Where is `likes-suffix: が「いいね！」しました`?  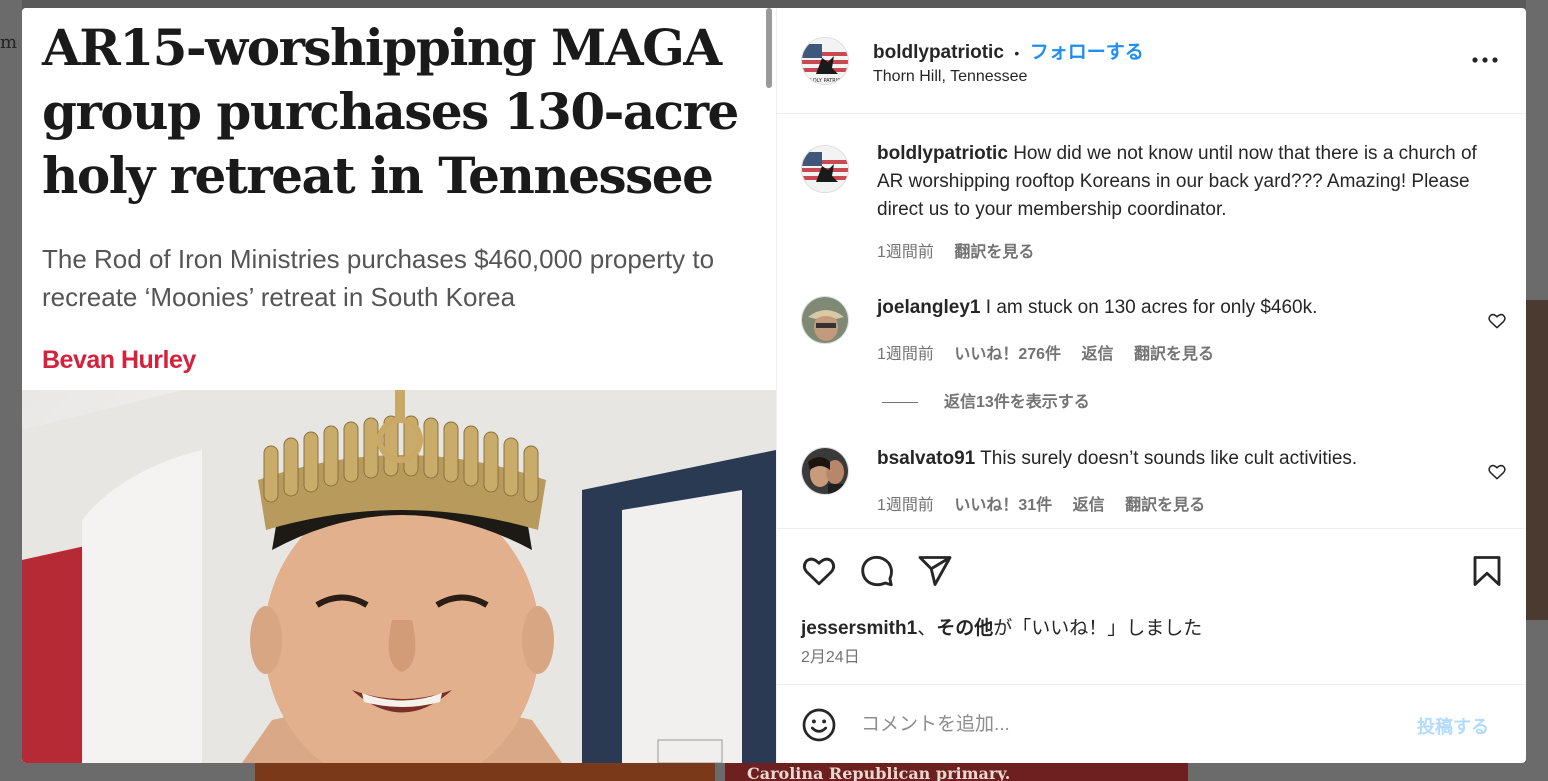 likes-suffix: が「いいね！」しました is located at coordinates (1098, 628).